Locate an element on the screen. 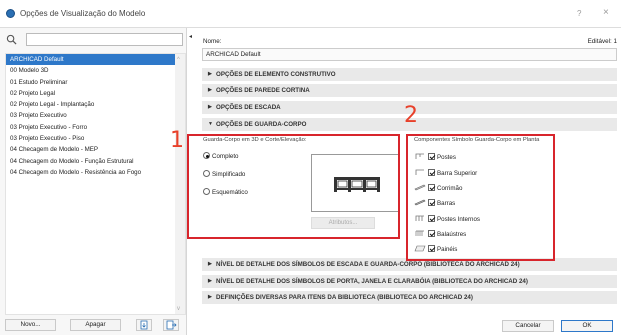  window-title: Opções de Visualização do Modelo is located at coordinates (83, 13).